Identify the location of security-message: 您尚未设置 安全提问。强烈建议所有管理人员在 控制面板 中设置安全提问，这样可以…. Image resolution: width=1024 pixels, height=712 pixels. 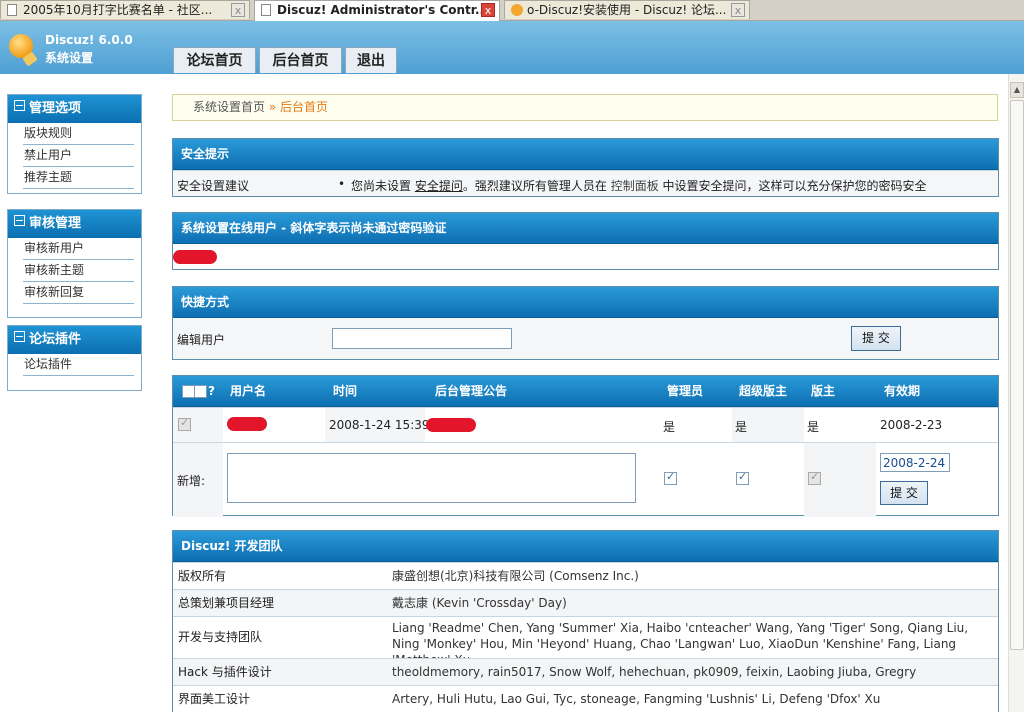
(639, 185).